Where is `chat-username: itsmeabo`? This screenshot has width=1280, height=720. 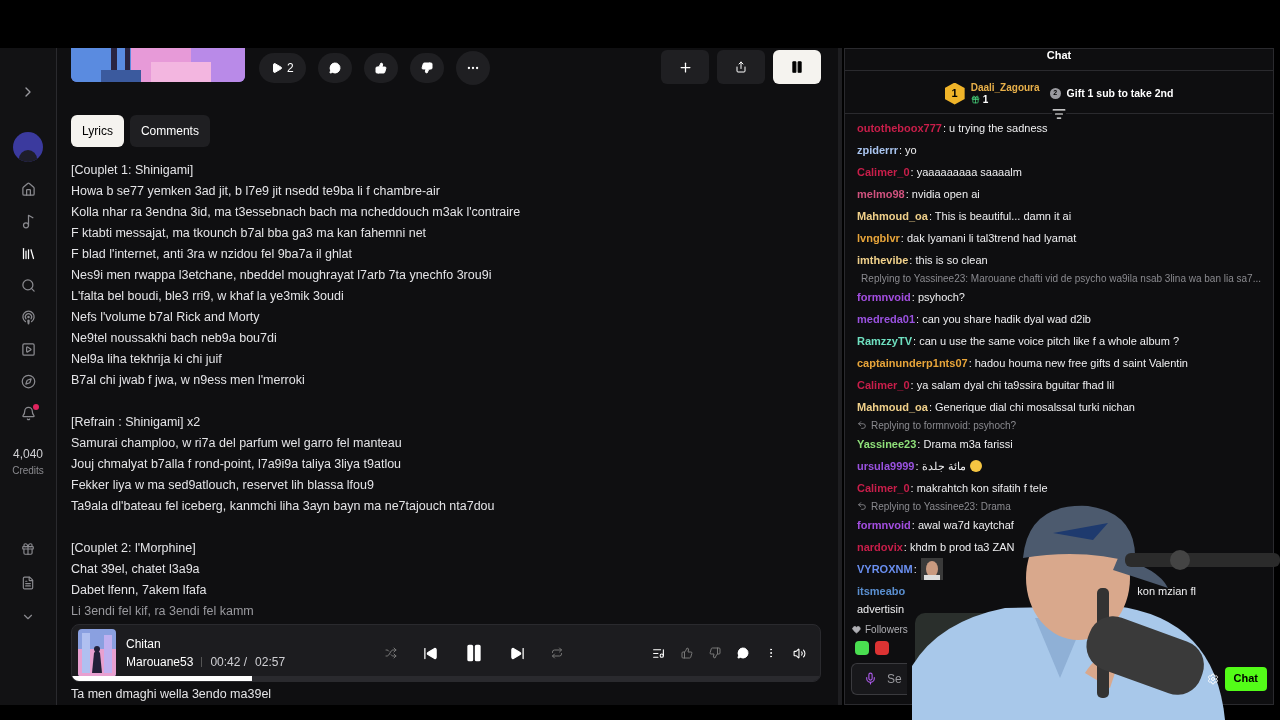
chat-username: itsmeabo is located at coordinates (881, 590).